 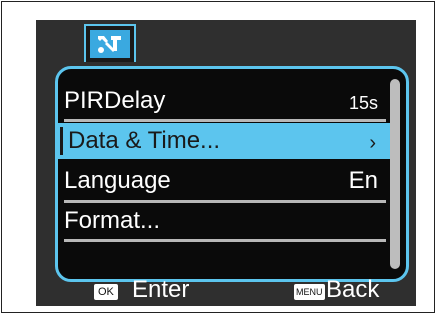 I want to click on wrench-settings-icon, so click(x=109, y=44).